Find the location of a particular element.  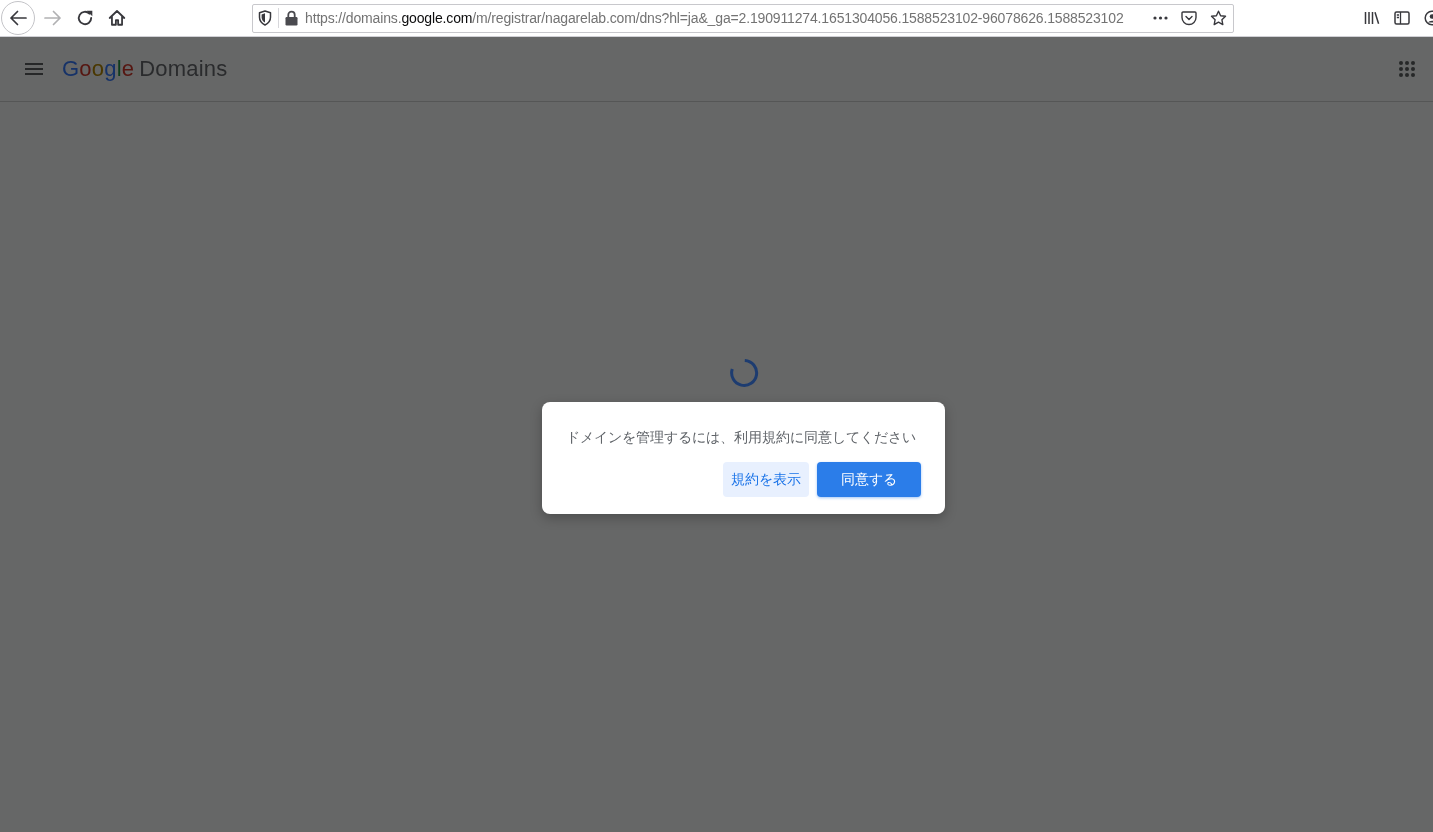

back-arrow-icon is located at coordinates (18, 18).